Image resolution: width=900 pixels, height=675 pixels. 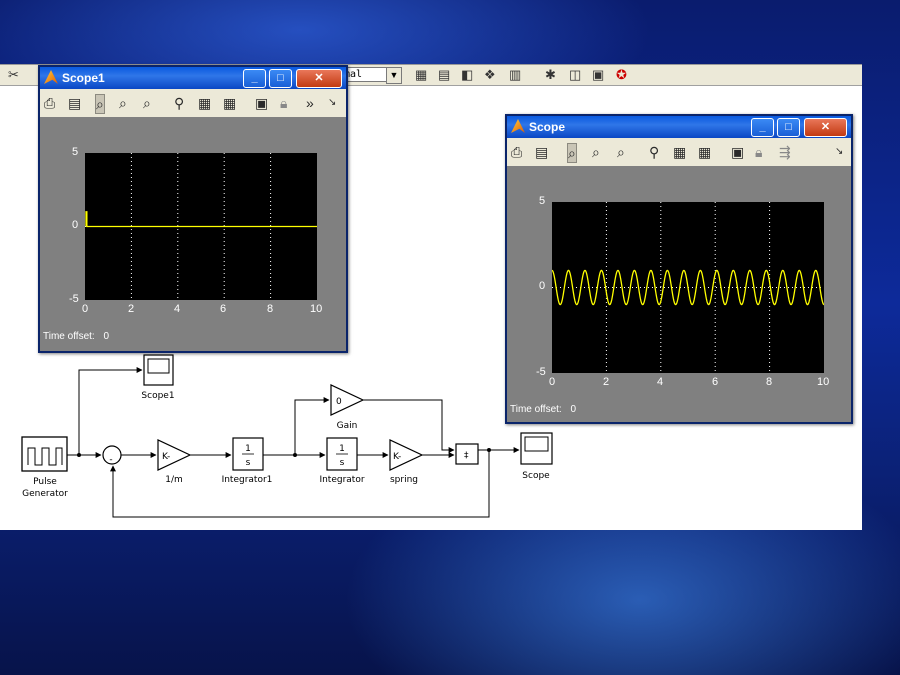 What do you see at coordinates (341, 480) in the screenshot?
I see `integrator-label: Integrator` at bounding box center [341, 480].